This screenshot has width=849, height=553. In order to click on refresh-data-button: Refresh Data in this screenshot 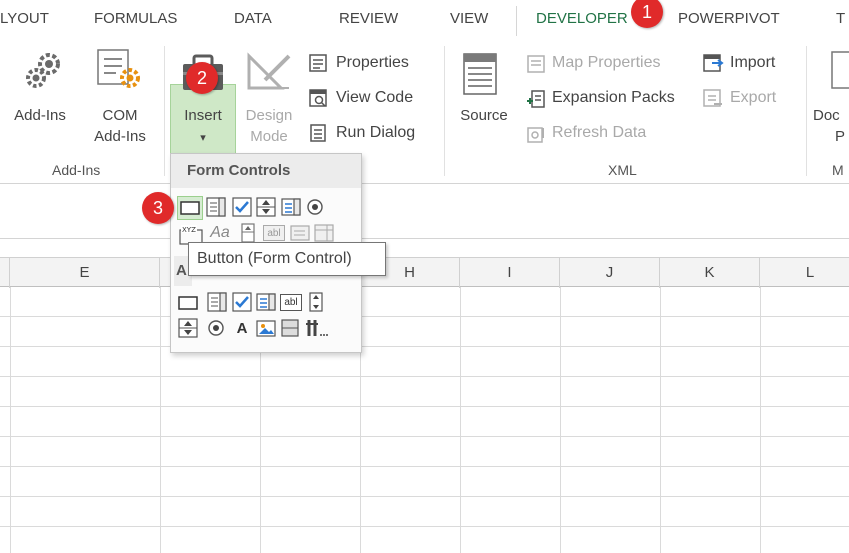, I will do `click(599, 133)`.